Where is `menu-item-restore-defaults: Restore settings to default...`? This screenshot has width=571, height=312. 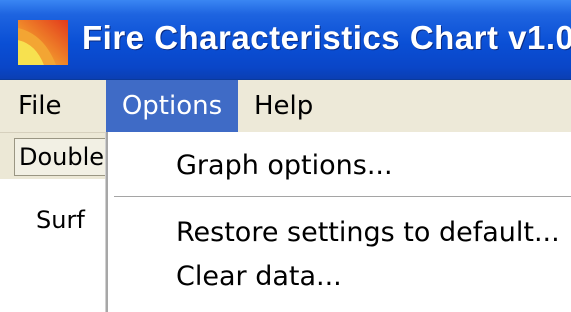 menu-item-restore-defaults: Restore settings to default... is located at coordinates (368, 232).